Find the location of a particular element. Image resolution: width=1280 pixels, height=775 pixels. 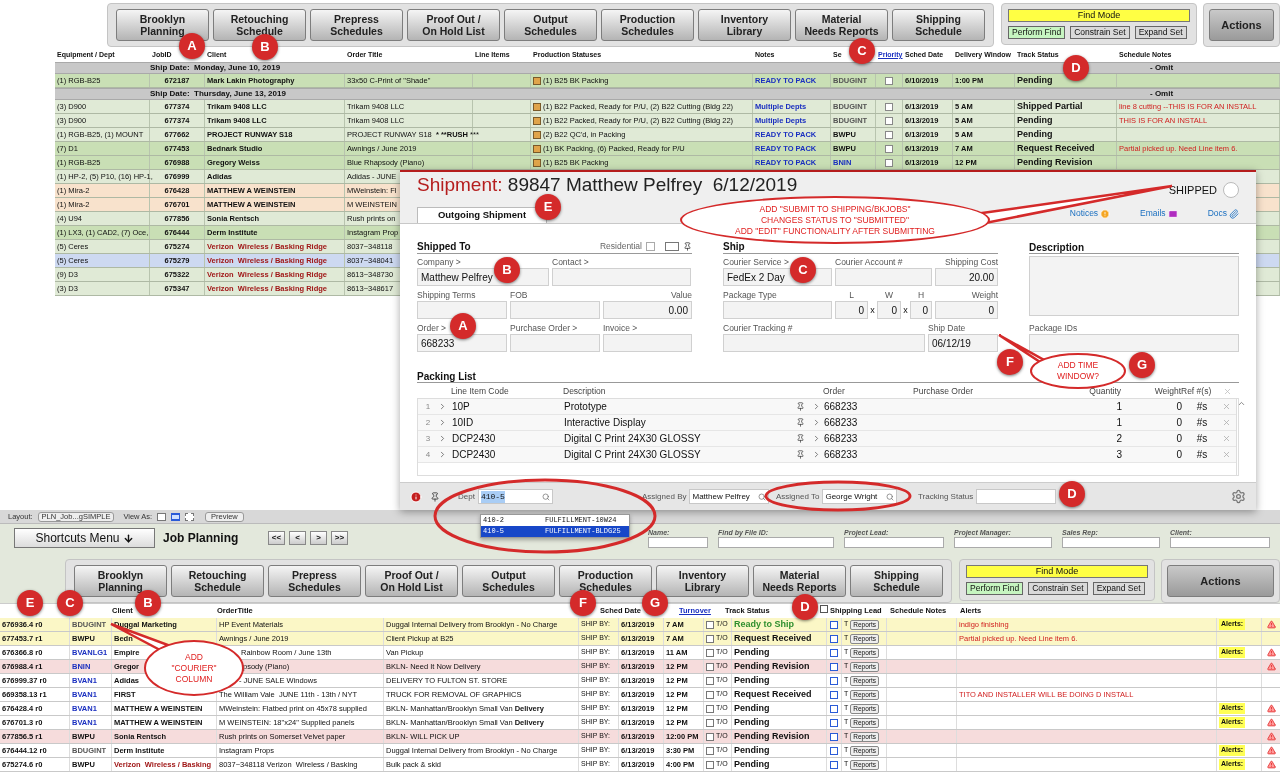

input-field: 668233 is located at coordinates (462, 343).